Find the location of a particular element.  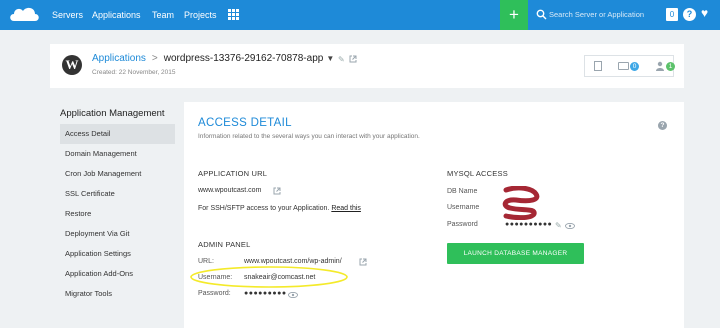

sidebar-item-restore: Restore is located at coordinates (117, 214).